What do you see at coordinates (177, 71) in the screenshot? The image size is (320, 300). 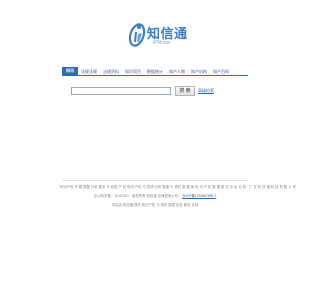 I see `nav-item-ip-people: 知产人物` at bounding box center [177, 71].